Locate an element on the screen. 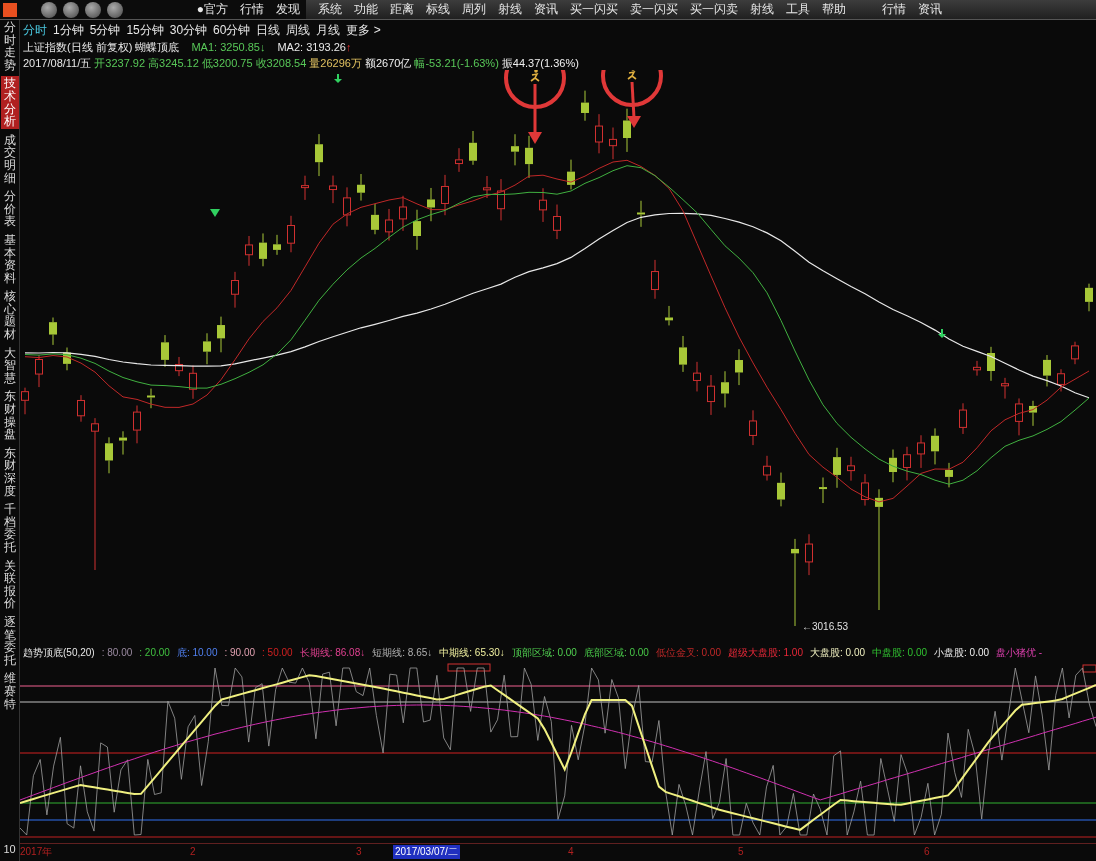 Image resolution: width=1096 pixels, height=861 pixels. axis-label: 6 is located at coordinates (927, 852).